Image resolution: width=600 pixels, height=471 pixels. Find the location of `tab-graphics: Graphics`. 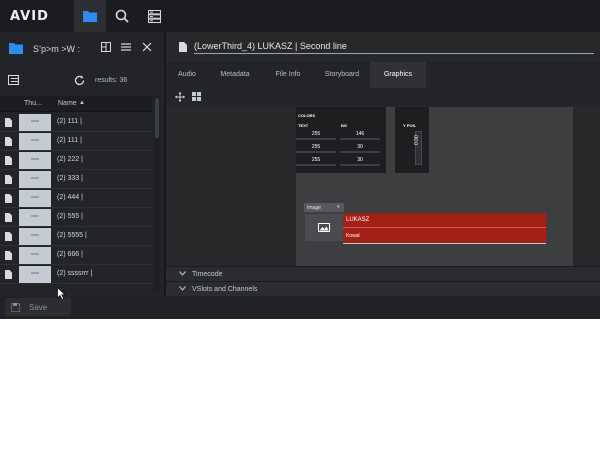

tab-graphics: Graphics is located at coordinates (398, 75).